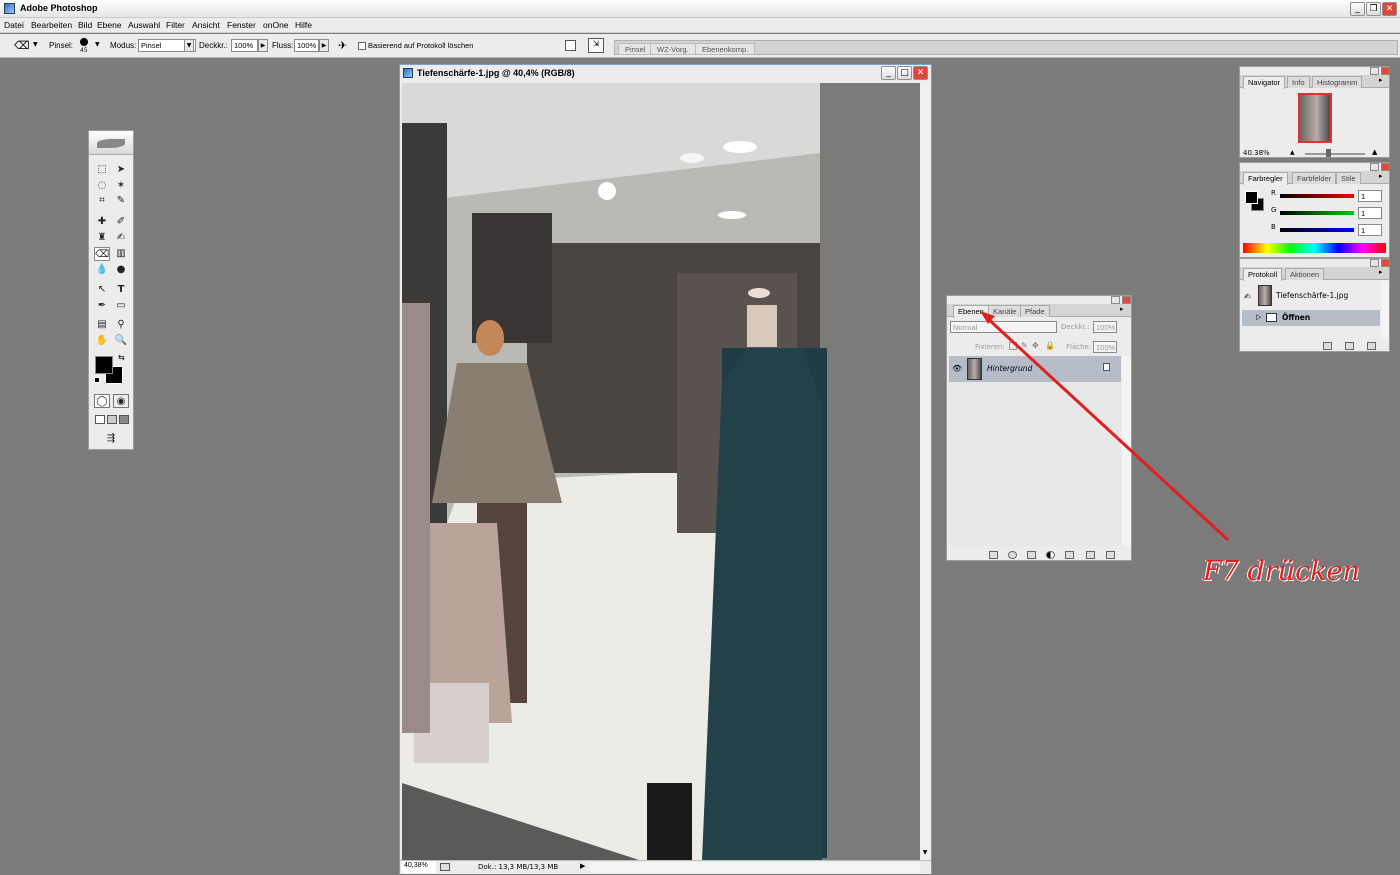 The height and width of the screenshot is (875, 1400). Describe the element at coordinates (104, 365) in the screenshot. I see `foreground-color-swatch` at that location.